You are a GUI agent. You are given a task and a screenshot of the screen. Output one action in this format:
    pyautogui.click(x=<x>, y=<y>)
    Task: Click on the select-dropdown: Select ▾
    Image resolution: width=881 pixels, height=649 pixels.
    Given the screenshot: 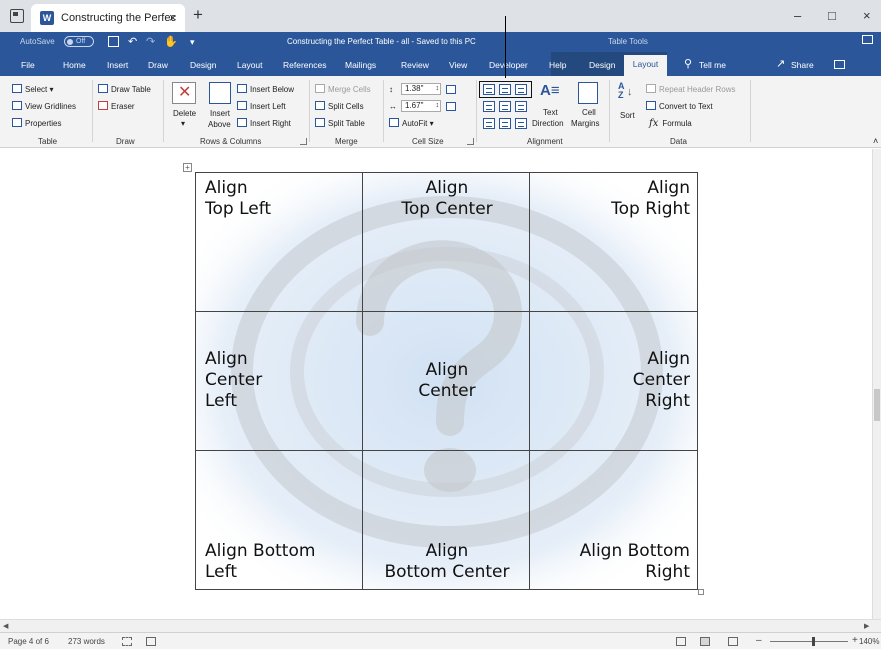 What is the action you would take?
    pyautogui.click(x=32, y=89)
    